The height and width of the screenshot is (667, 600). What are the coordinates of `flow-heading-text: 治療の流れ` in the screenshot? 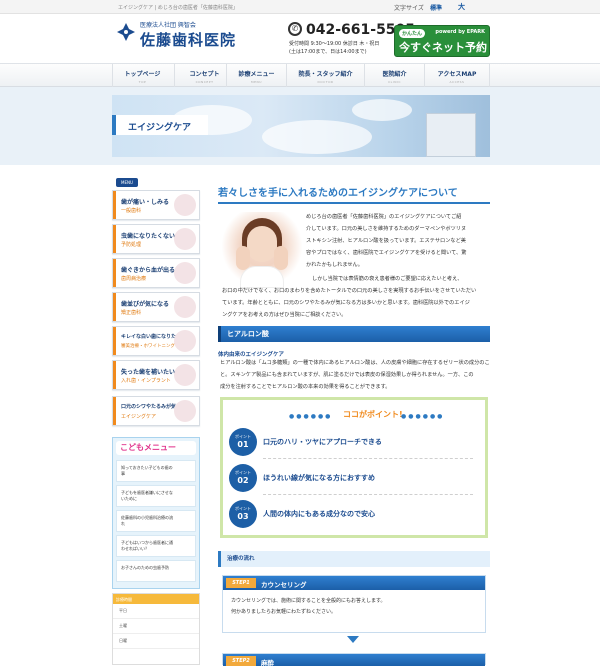 It's located at (241, 559).